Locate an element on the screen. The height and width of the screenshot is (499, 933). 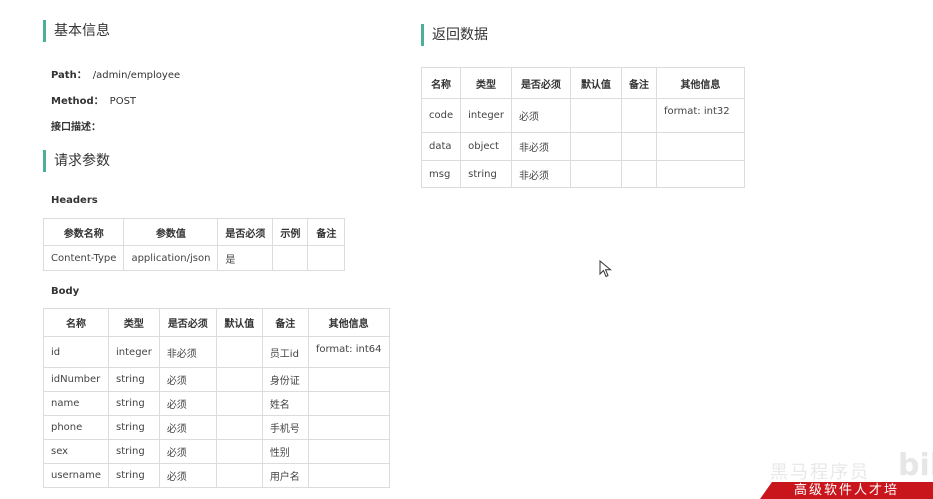
table-row: idNumber string 必须 身份证 is located at coordinates (216, 379).